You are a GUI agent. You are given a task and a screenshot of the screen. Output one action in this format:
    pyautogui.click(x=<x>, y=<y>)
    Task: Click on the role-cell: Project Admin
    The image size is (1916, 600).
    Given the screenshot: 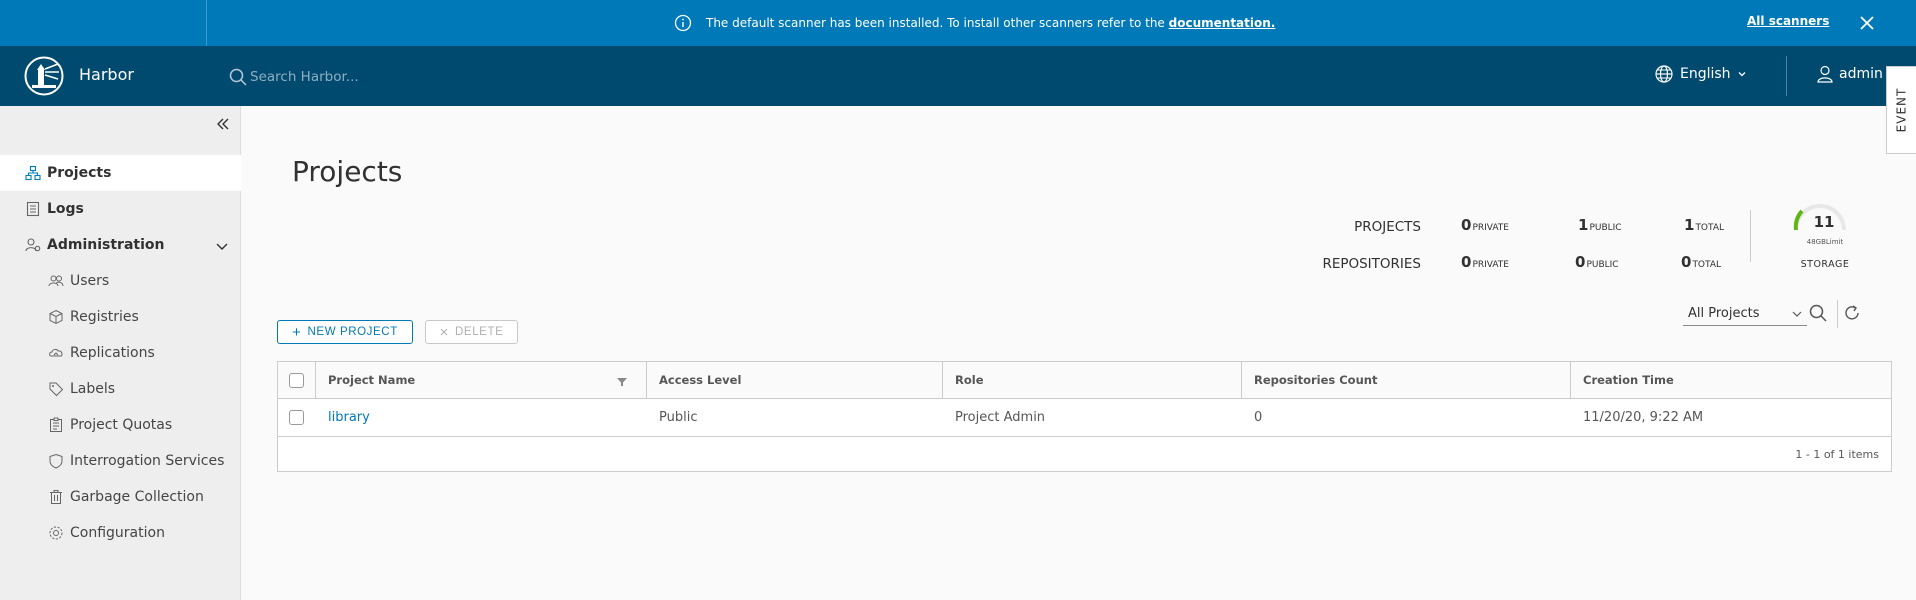 What is the action you would take?
    pyautogui.click(x=1000, y=417)
    